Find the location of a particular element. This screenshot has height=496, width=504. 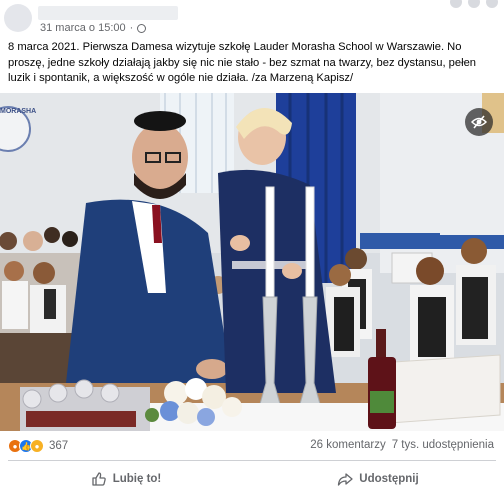

reaction-count: 367 is located at coordinates (59, 446).